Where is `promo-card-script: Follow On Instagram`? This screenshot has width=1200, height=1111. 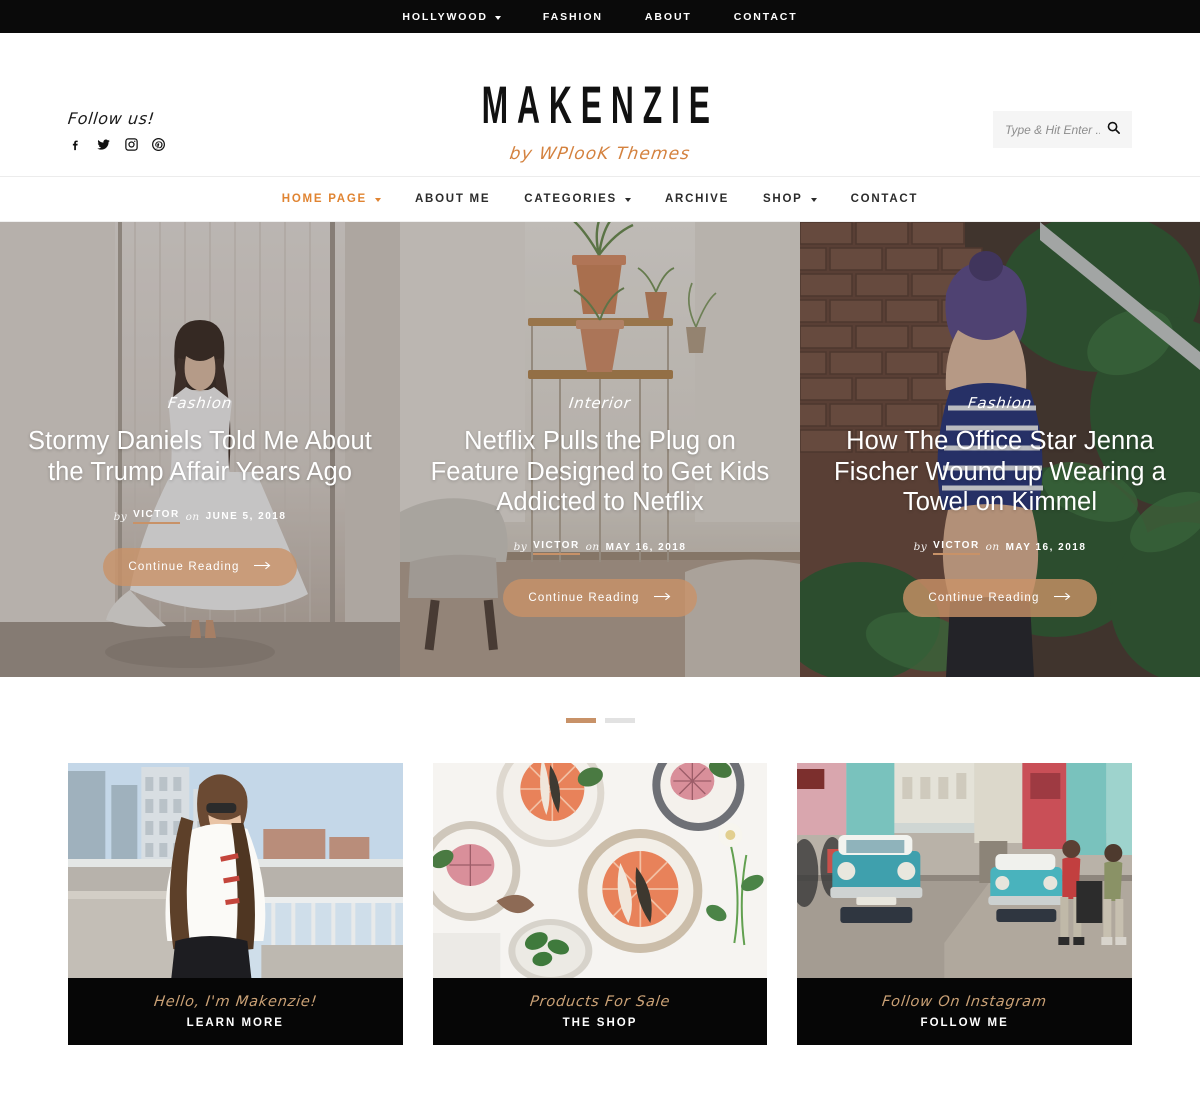 promo-card-script: Follow On Instagram is located at coordinates (965, 1002).